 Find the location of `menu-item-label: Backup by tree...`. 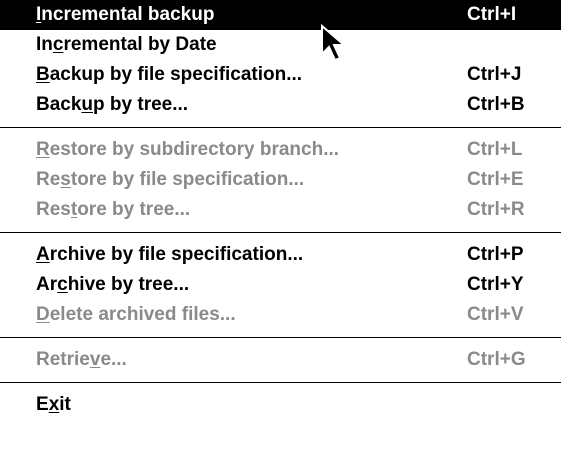

menu-item-label: Backup by tree... is located at coordinates (112, 104).